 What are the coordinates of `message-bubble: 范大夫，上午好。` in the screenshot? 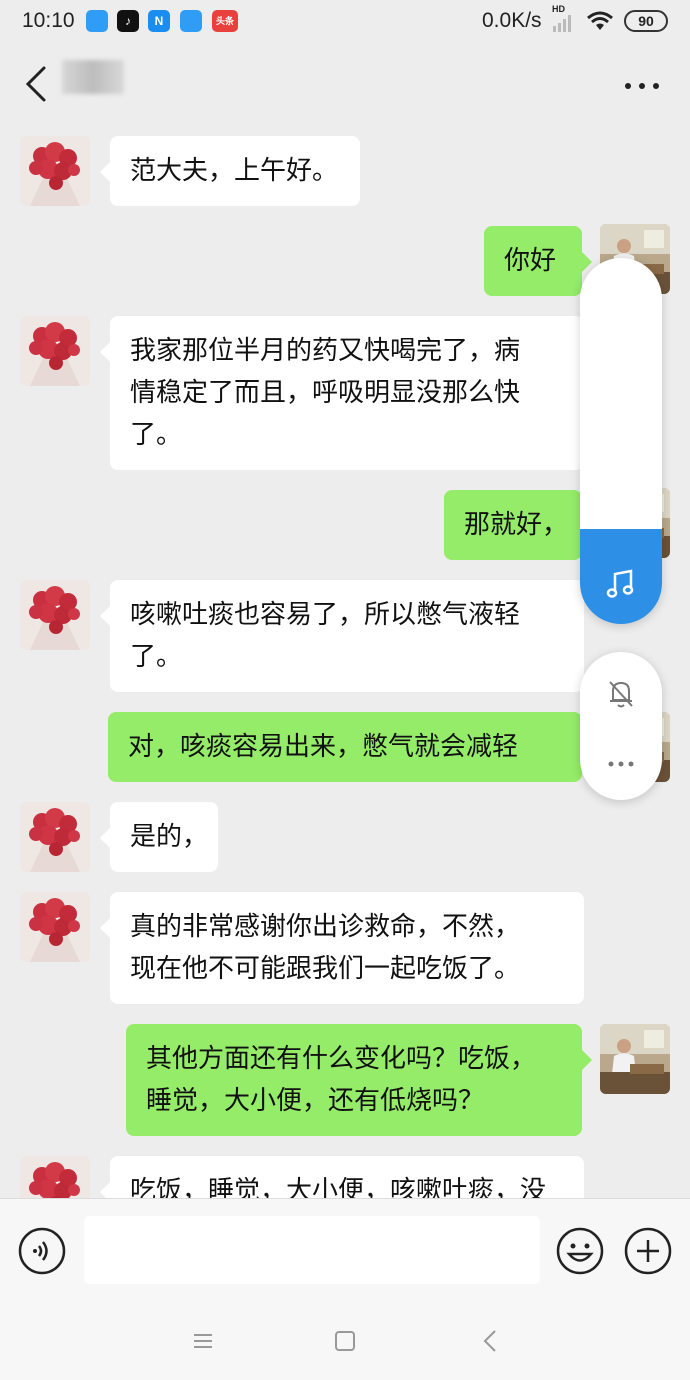 It's located at (230, 171).